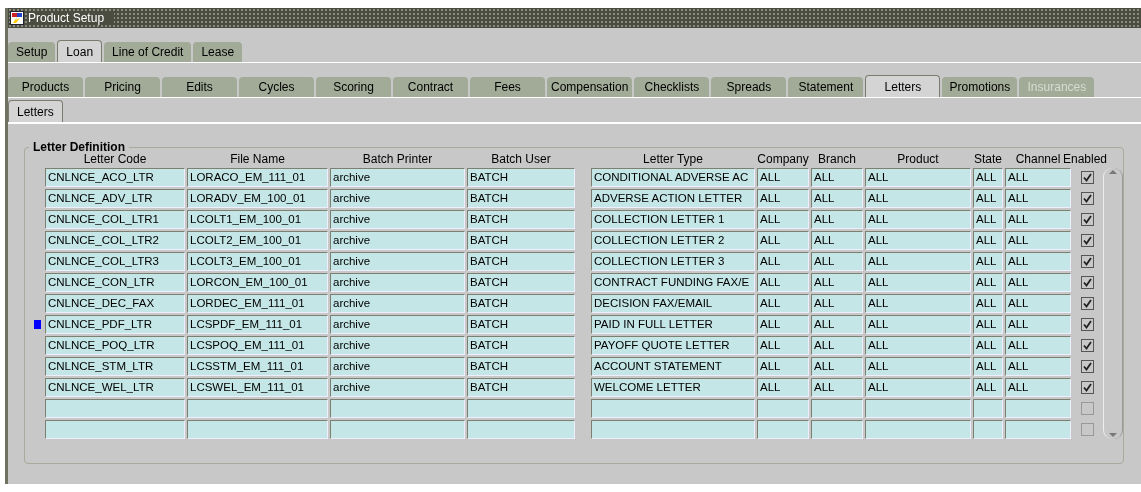 The image size is (1141, 492). Describe the element at coordinates (32, 52) in the screenshot. I see `tab: Setup` at that location.